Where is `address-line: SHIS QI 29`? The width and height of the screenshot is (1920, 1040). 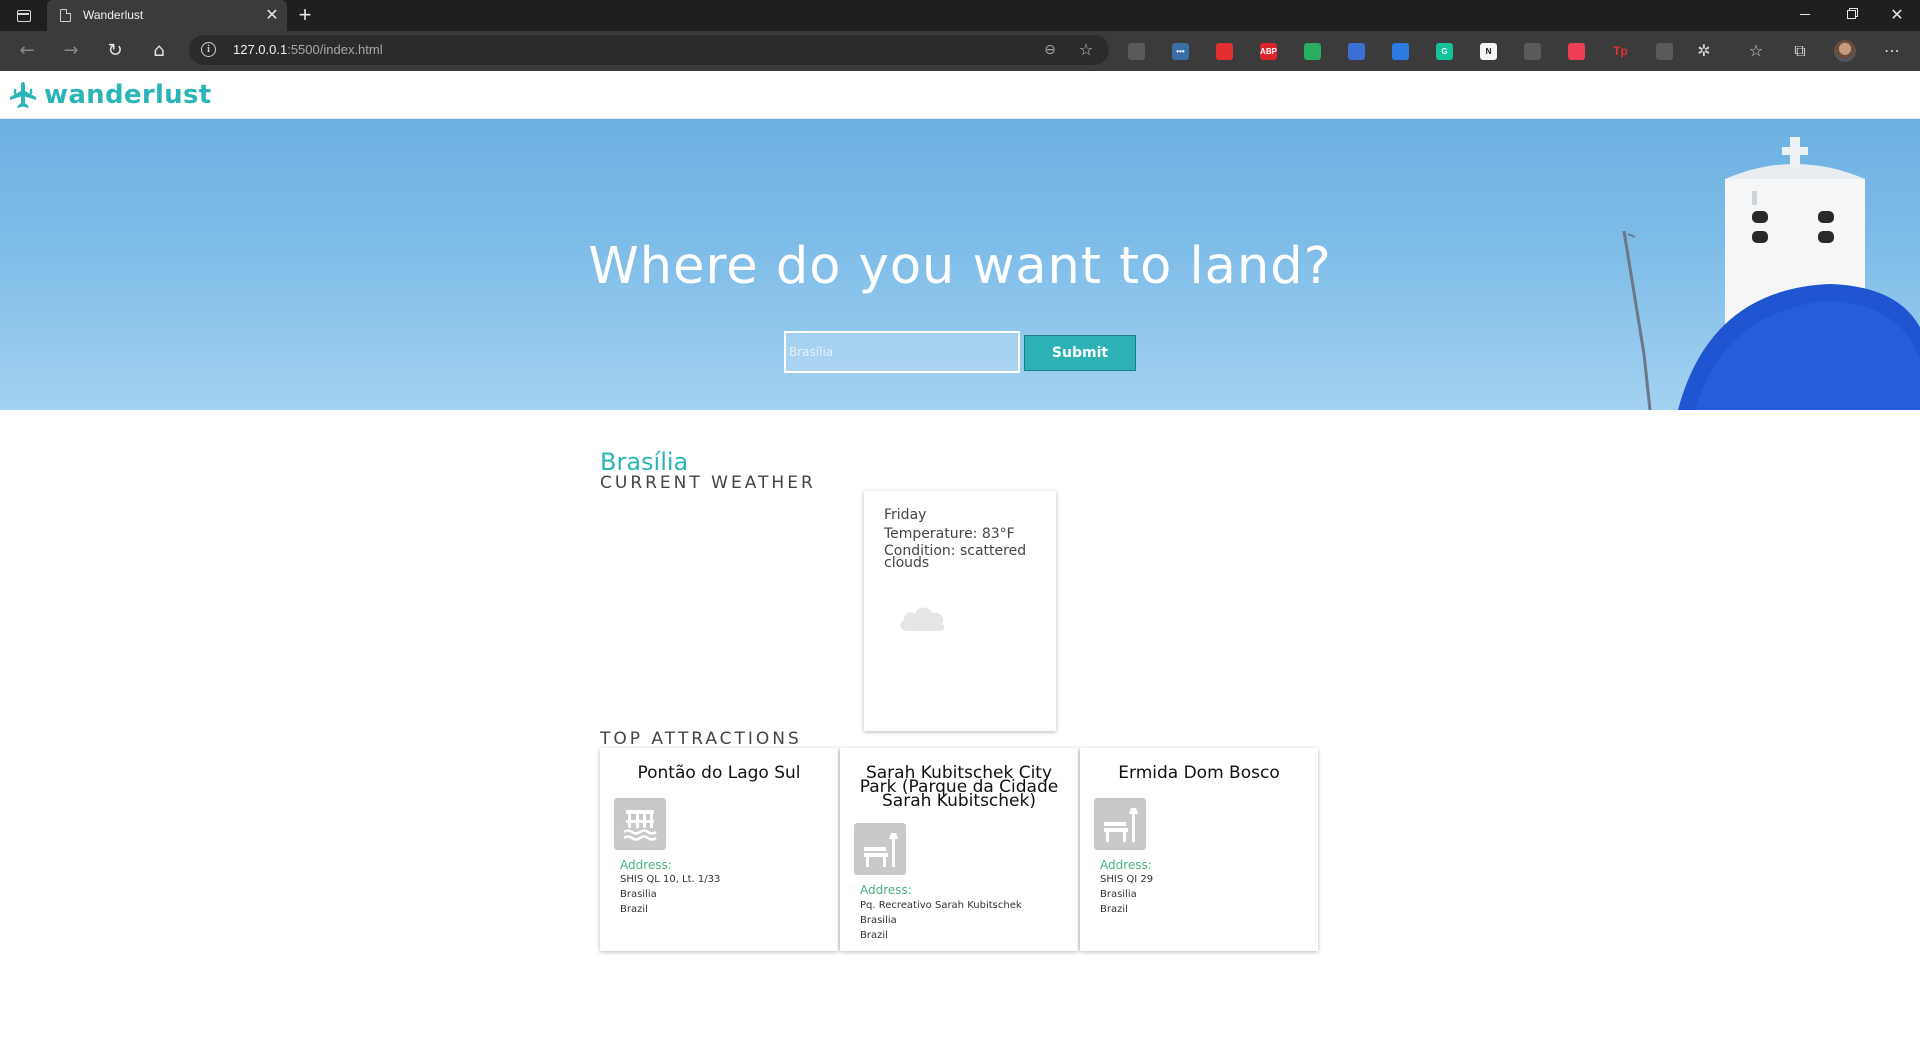
address-line: SHIS QI 29 is located at coordinates (1127, 879).